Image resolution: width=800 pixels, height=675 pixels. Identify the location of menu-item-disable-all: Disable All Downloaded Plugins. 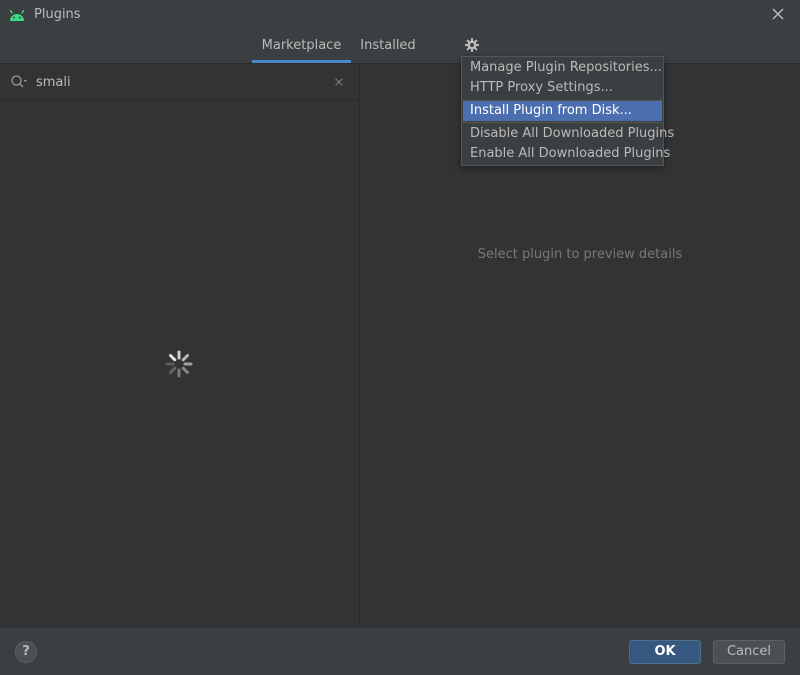
(568, 134).